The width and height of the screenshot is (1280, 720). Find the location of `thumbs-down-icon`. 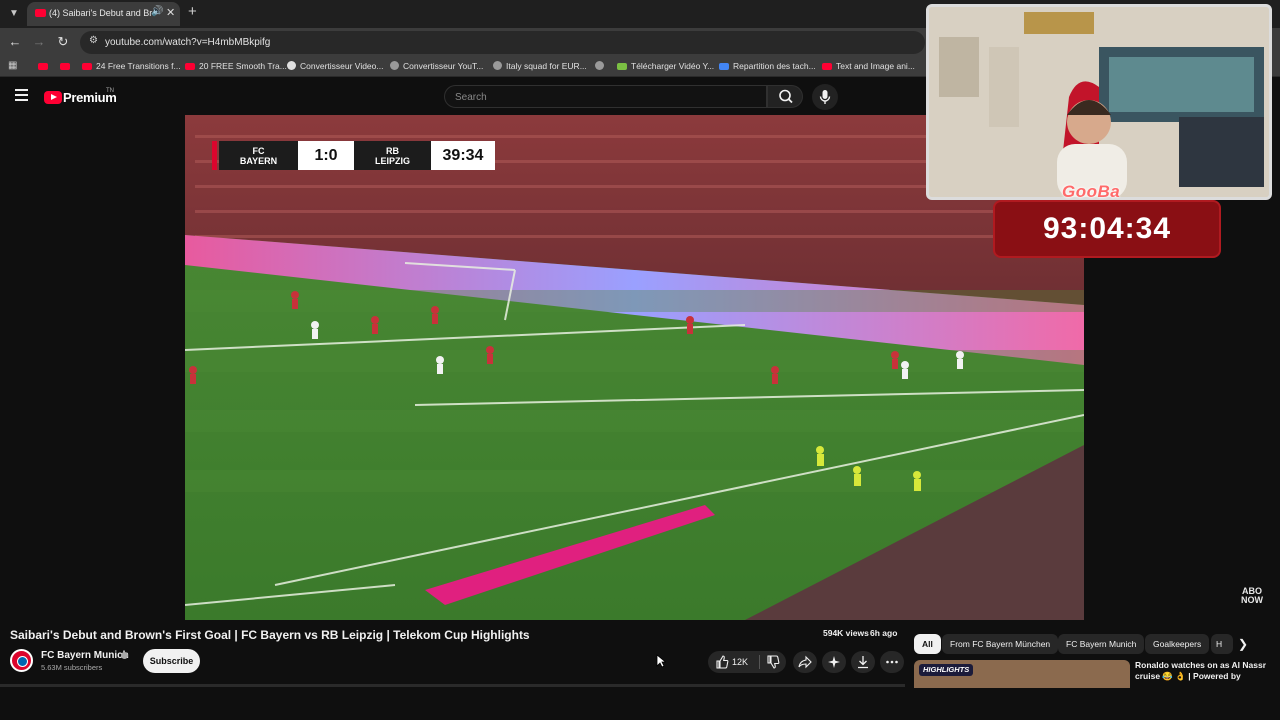

thumbs-down-icon is located at coordinates (773, 662).